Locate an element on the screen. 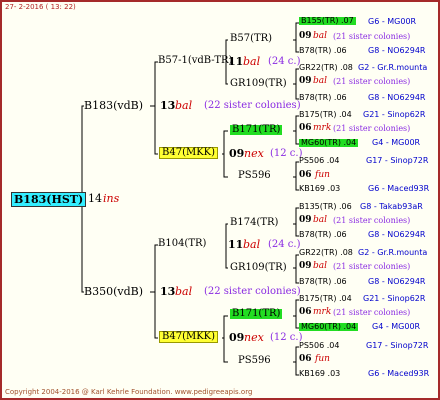  lower-ba-label: mrk is located at coordinates (322, 312).